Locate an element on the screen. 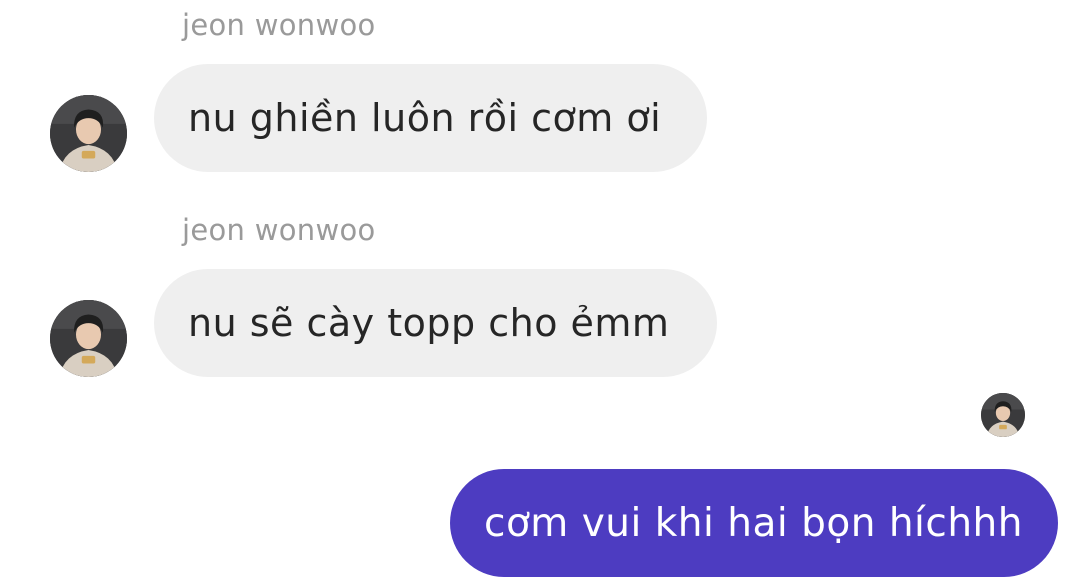 This screenshot has width=1080, height=585. seen-indicator-avatar is located at coordinates (1003, 415).